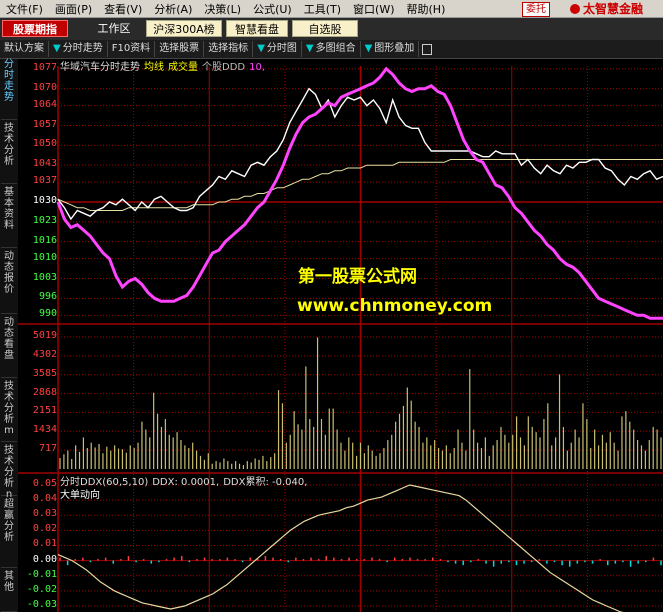 Image resolution: width=663 pixels, height=612 pixels. What do you see at coordinates (24, 9) in the screenshot?
I see `menu-item: 文件(F)` at bounding box center [24, 9].